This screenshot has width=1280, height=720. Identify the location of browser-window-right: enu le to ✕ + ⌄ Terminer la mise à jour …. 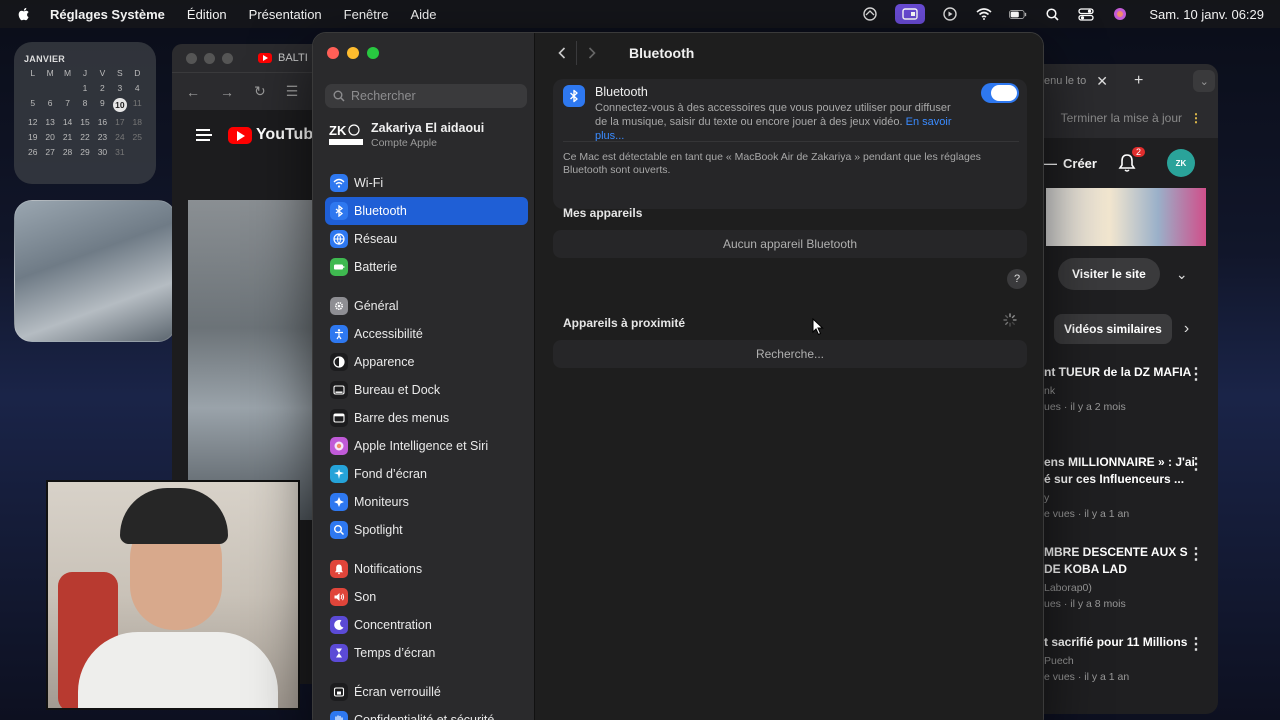
(1129, 389).